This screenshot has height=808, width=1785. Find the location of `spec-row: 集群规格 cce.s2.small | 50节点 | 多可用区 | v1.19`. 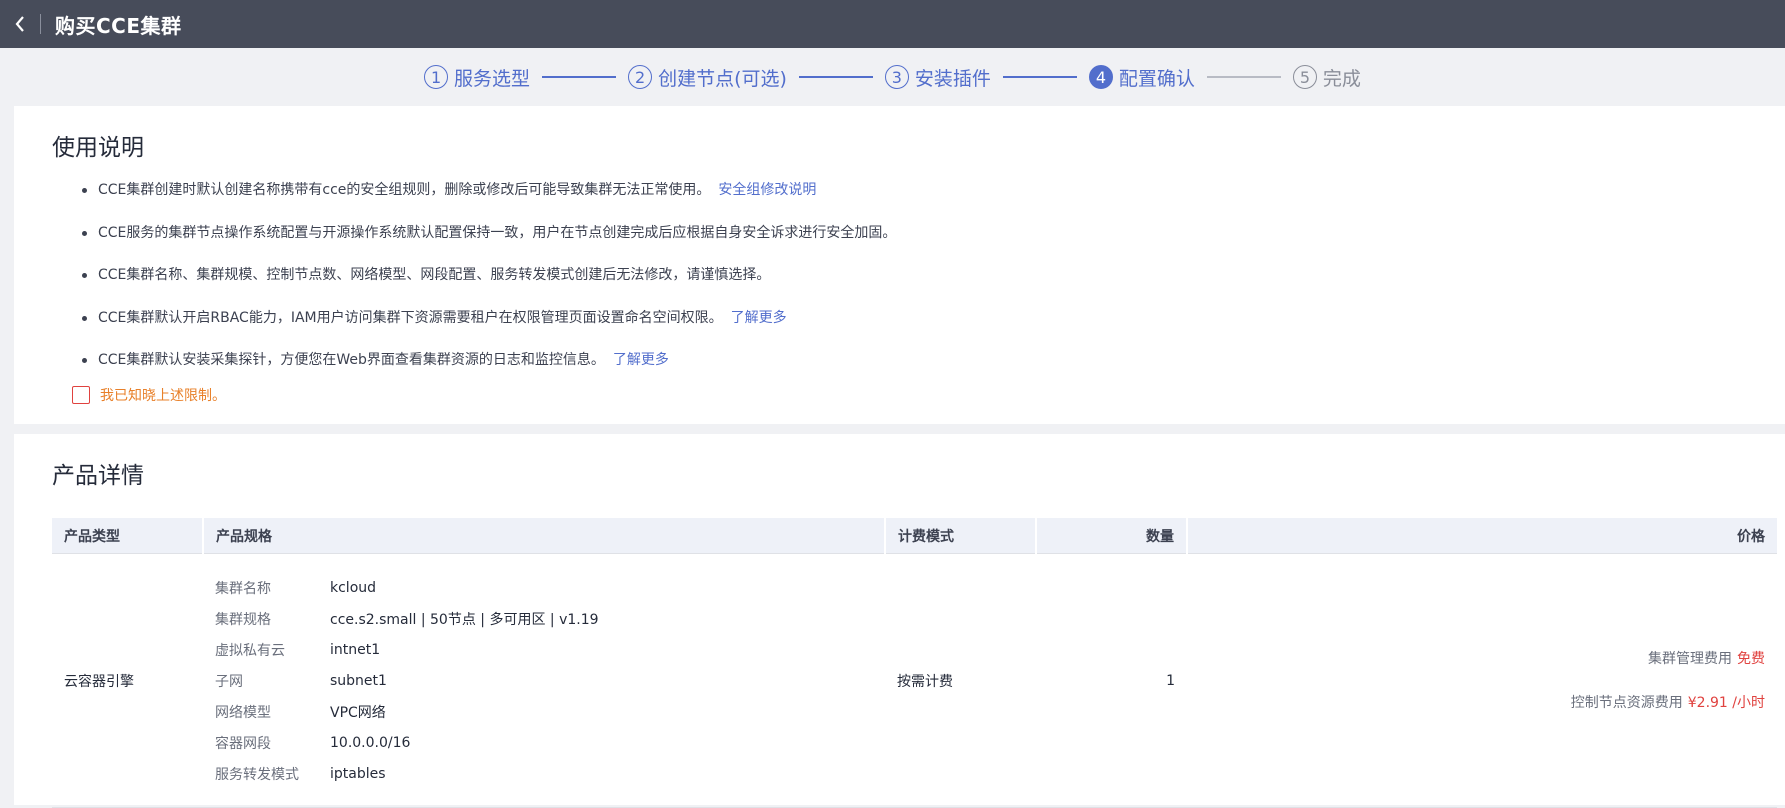

spec-row: 集群规格 cce.s2.small | 50节点 | 多可用区 | v1.19 is located at coordinates (544, 618).